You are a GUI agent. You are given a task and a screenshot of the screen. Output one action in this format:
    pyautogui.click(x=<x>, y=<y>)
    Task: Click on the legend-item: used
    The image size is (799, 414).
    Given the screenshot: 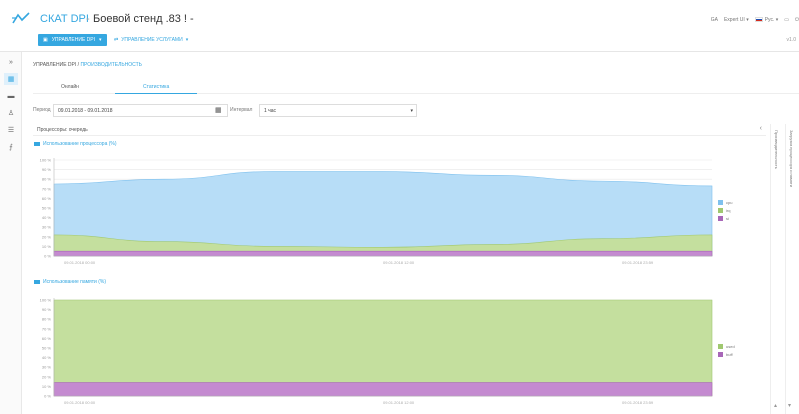 What is the action you would take?
    pyautogui.click(x=726, y=346)
    